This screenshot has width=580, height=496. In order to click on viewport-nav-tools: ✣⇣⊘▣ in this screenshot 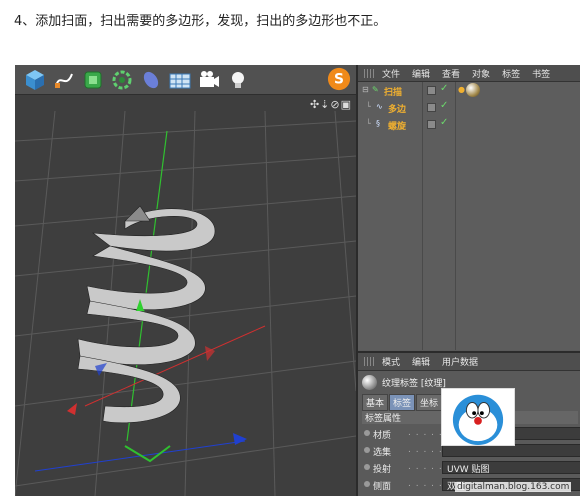, I will do `click(331, 104)`.